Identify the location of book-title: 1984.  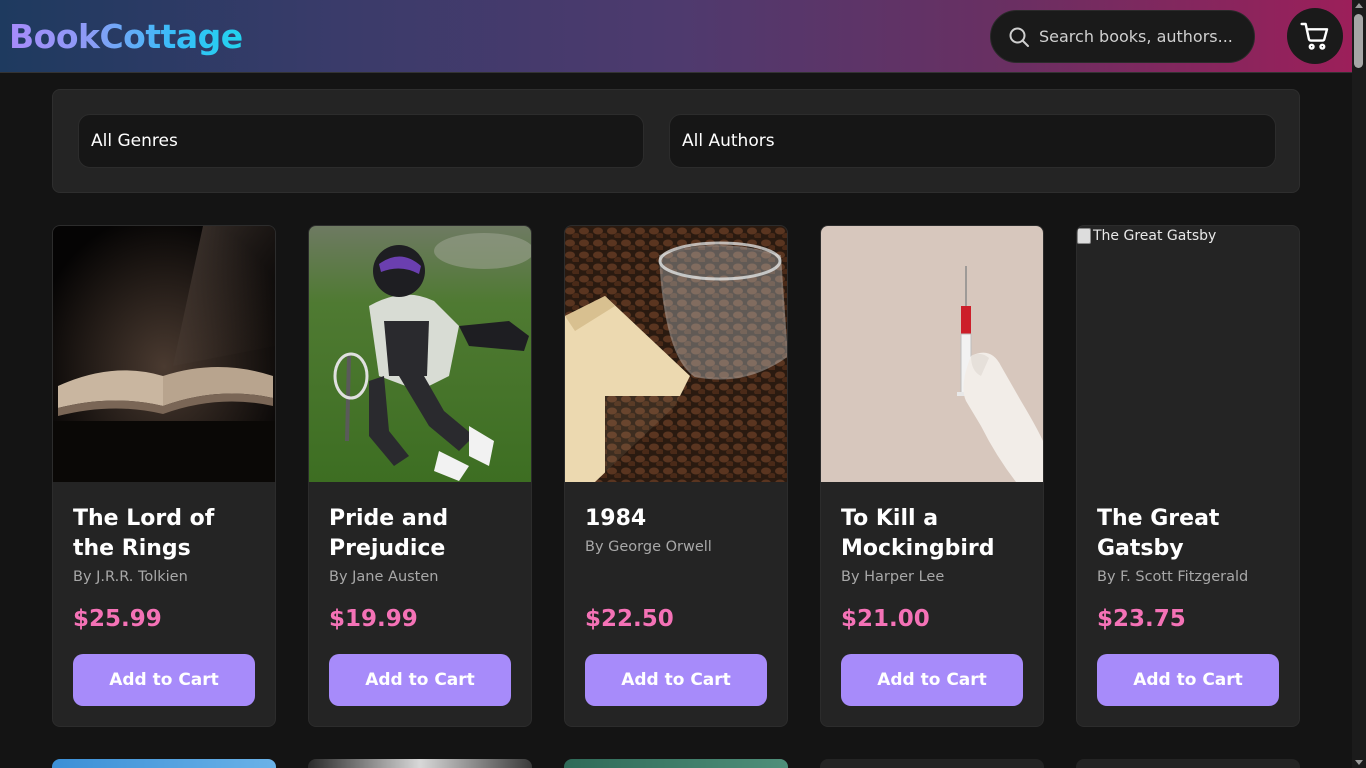
(616, 518).